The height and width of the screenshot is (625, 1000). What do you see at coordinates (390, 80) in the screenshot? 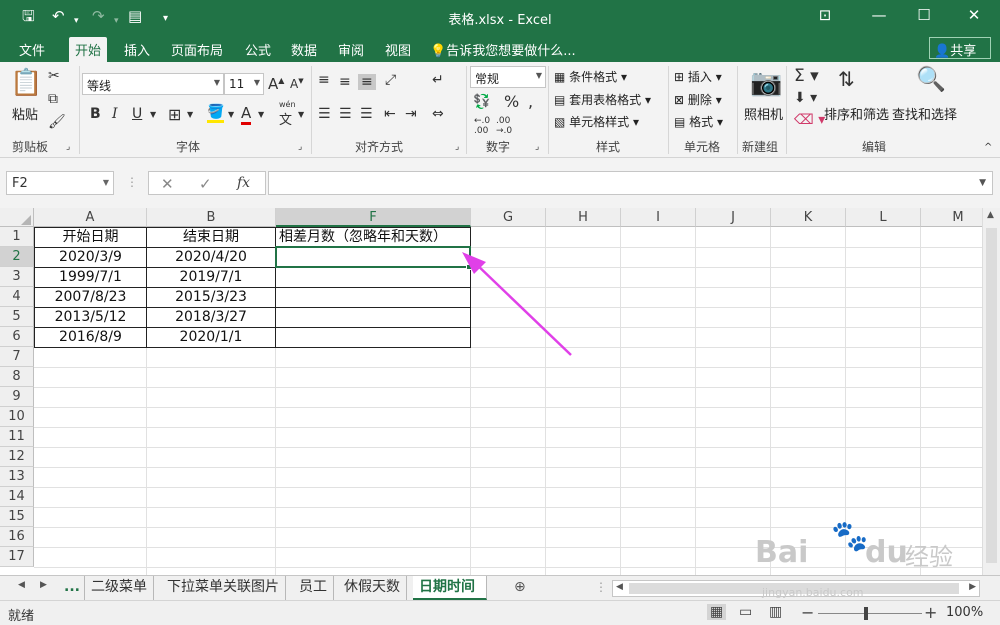
I see `orientation-icon: ⤢` at bounding box center [390, 80].